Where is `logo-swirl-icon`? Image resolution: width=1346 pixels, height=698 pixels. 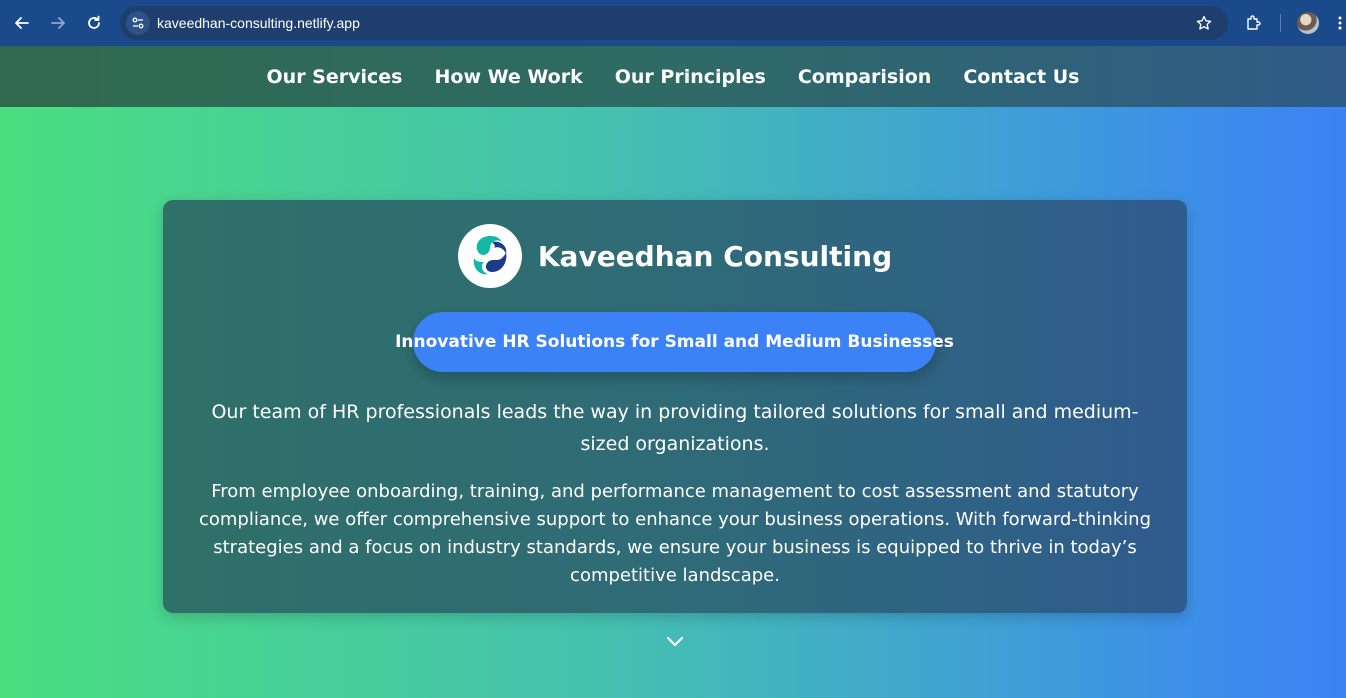 logo-swirl-icon is located at coordinates (490, 255).